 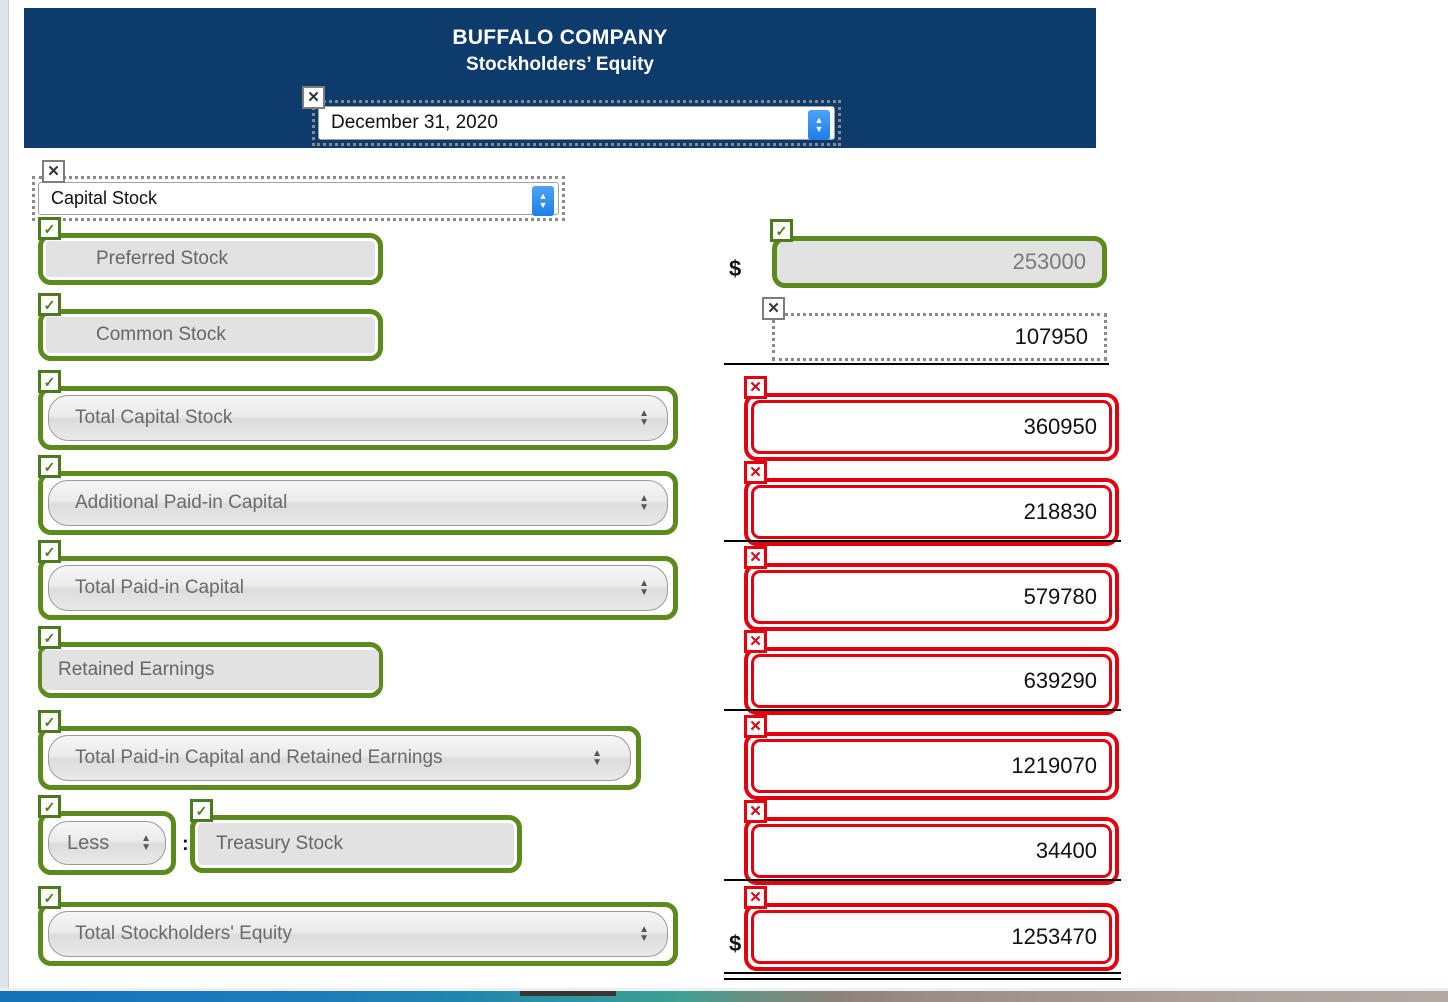 I want to click on row-1-subtotal-rule, so click(x=916, y=364).